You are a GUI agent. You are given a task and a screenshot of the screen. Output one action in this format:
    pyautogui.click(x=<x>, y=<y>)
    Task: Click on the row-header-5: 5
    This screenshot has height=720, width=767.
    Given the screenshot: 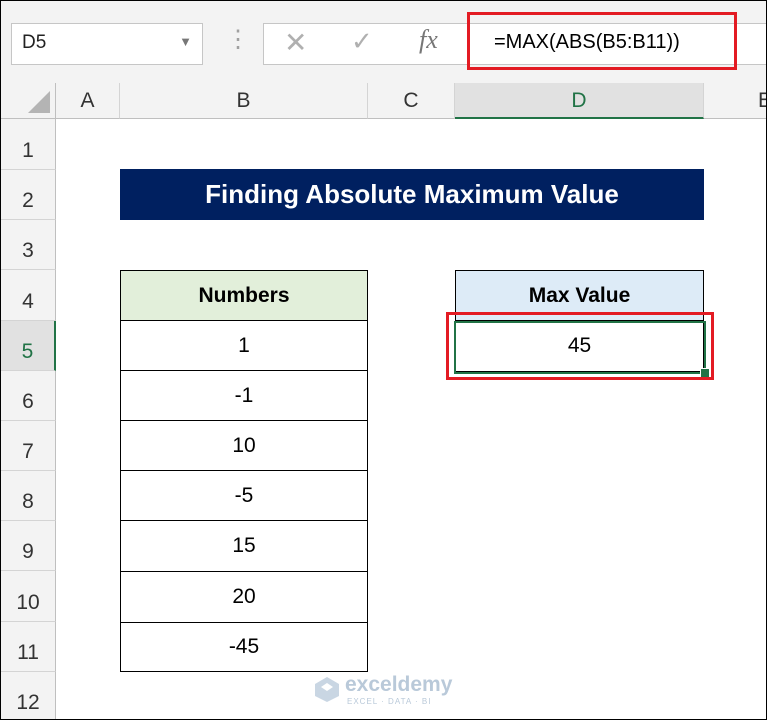 What is the action you would take?
    pyautogui.click(x=28, y=346)
    